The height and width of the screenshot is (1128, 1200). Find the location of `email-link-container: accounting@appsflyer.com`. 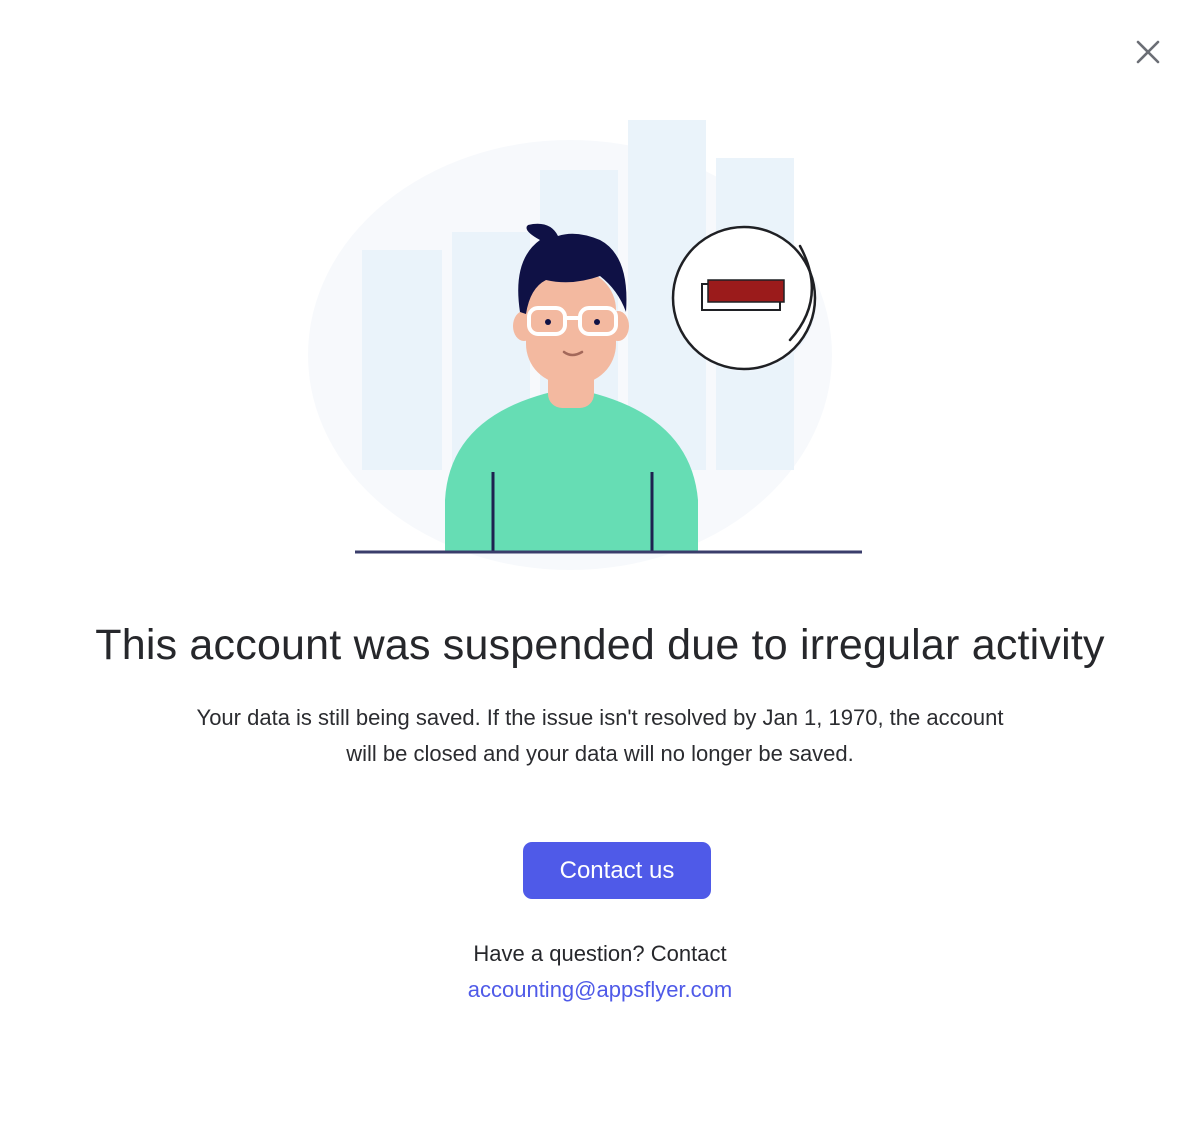

email-link-container: accounting@appsflyer.com is located at coordinates (600, 990).